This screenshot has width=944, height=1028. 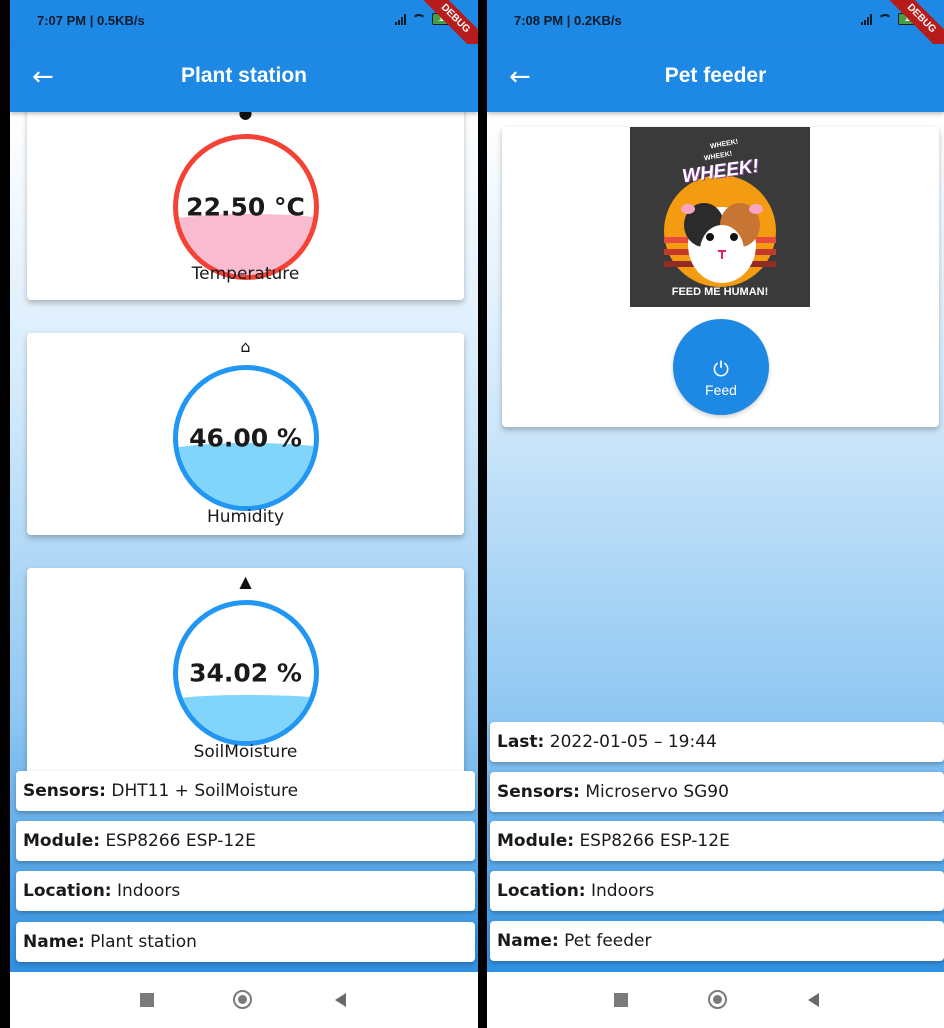 I want to click on soil-moisture-card: ▲ 34.02 % SoilMoisture, so click(x=245, y=673).